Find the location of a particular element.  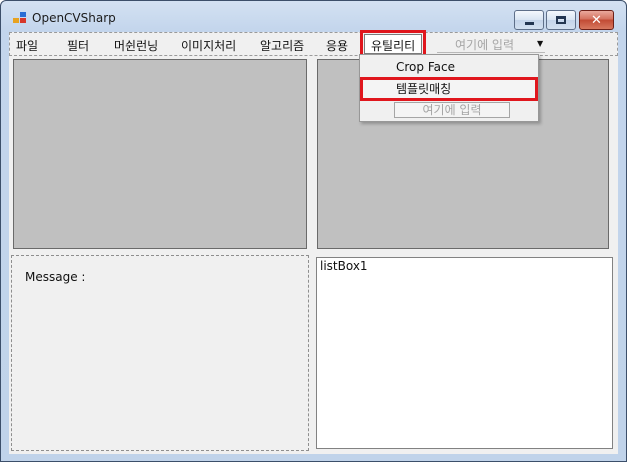

maximize-button is located at coordinates (561, 20).